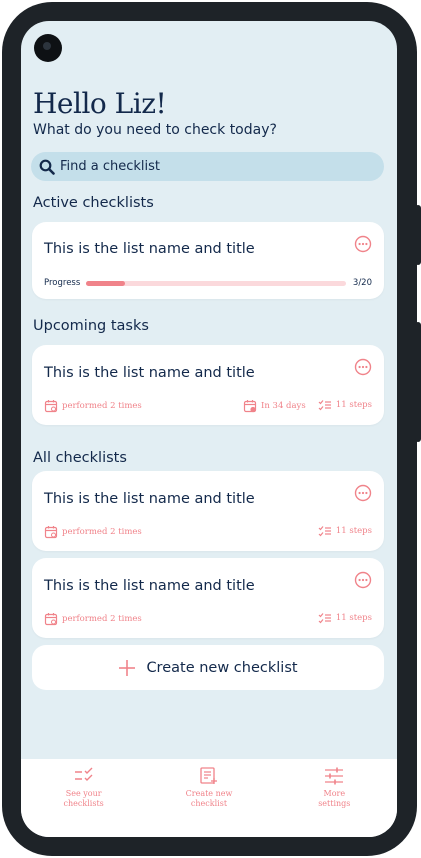 The width and height of the screenshot is (421, 858). I want to click on nav-label: See your checklists, so click(83, 798).